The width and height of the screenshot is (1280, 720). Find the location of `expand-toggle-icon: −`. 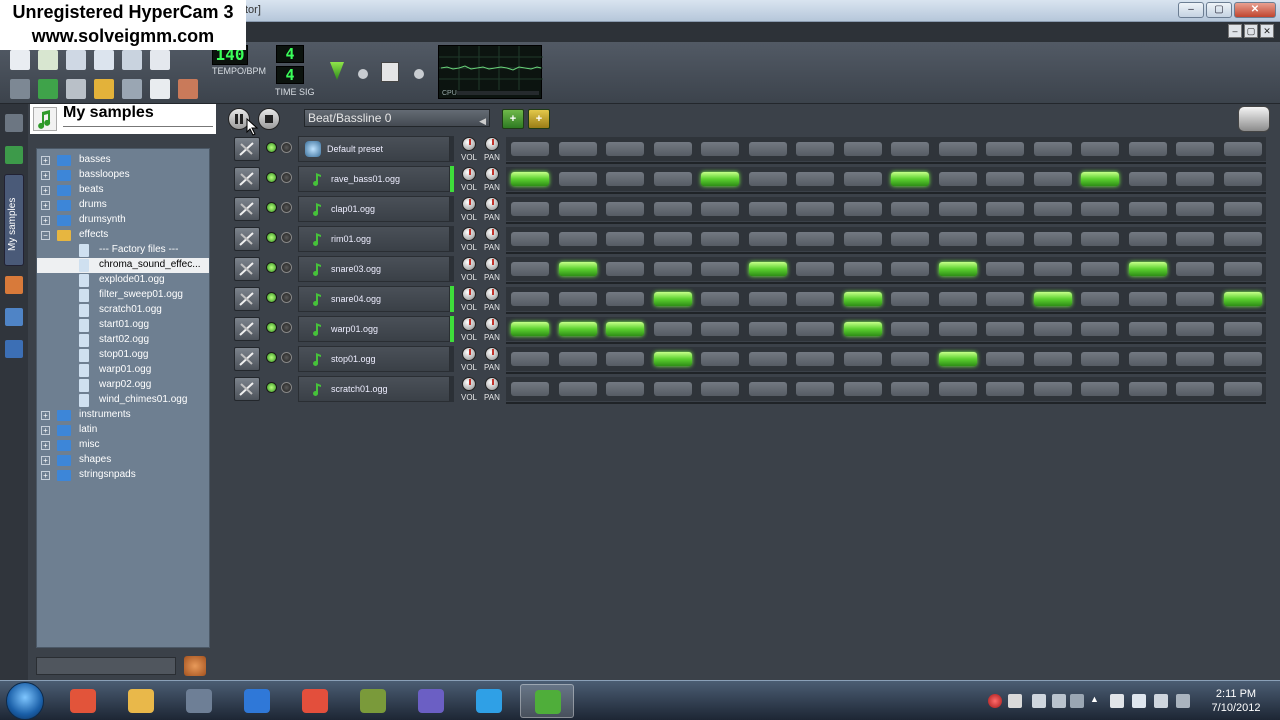

expand-toggle-icon: − is located at coordinates (45, 235).